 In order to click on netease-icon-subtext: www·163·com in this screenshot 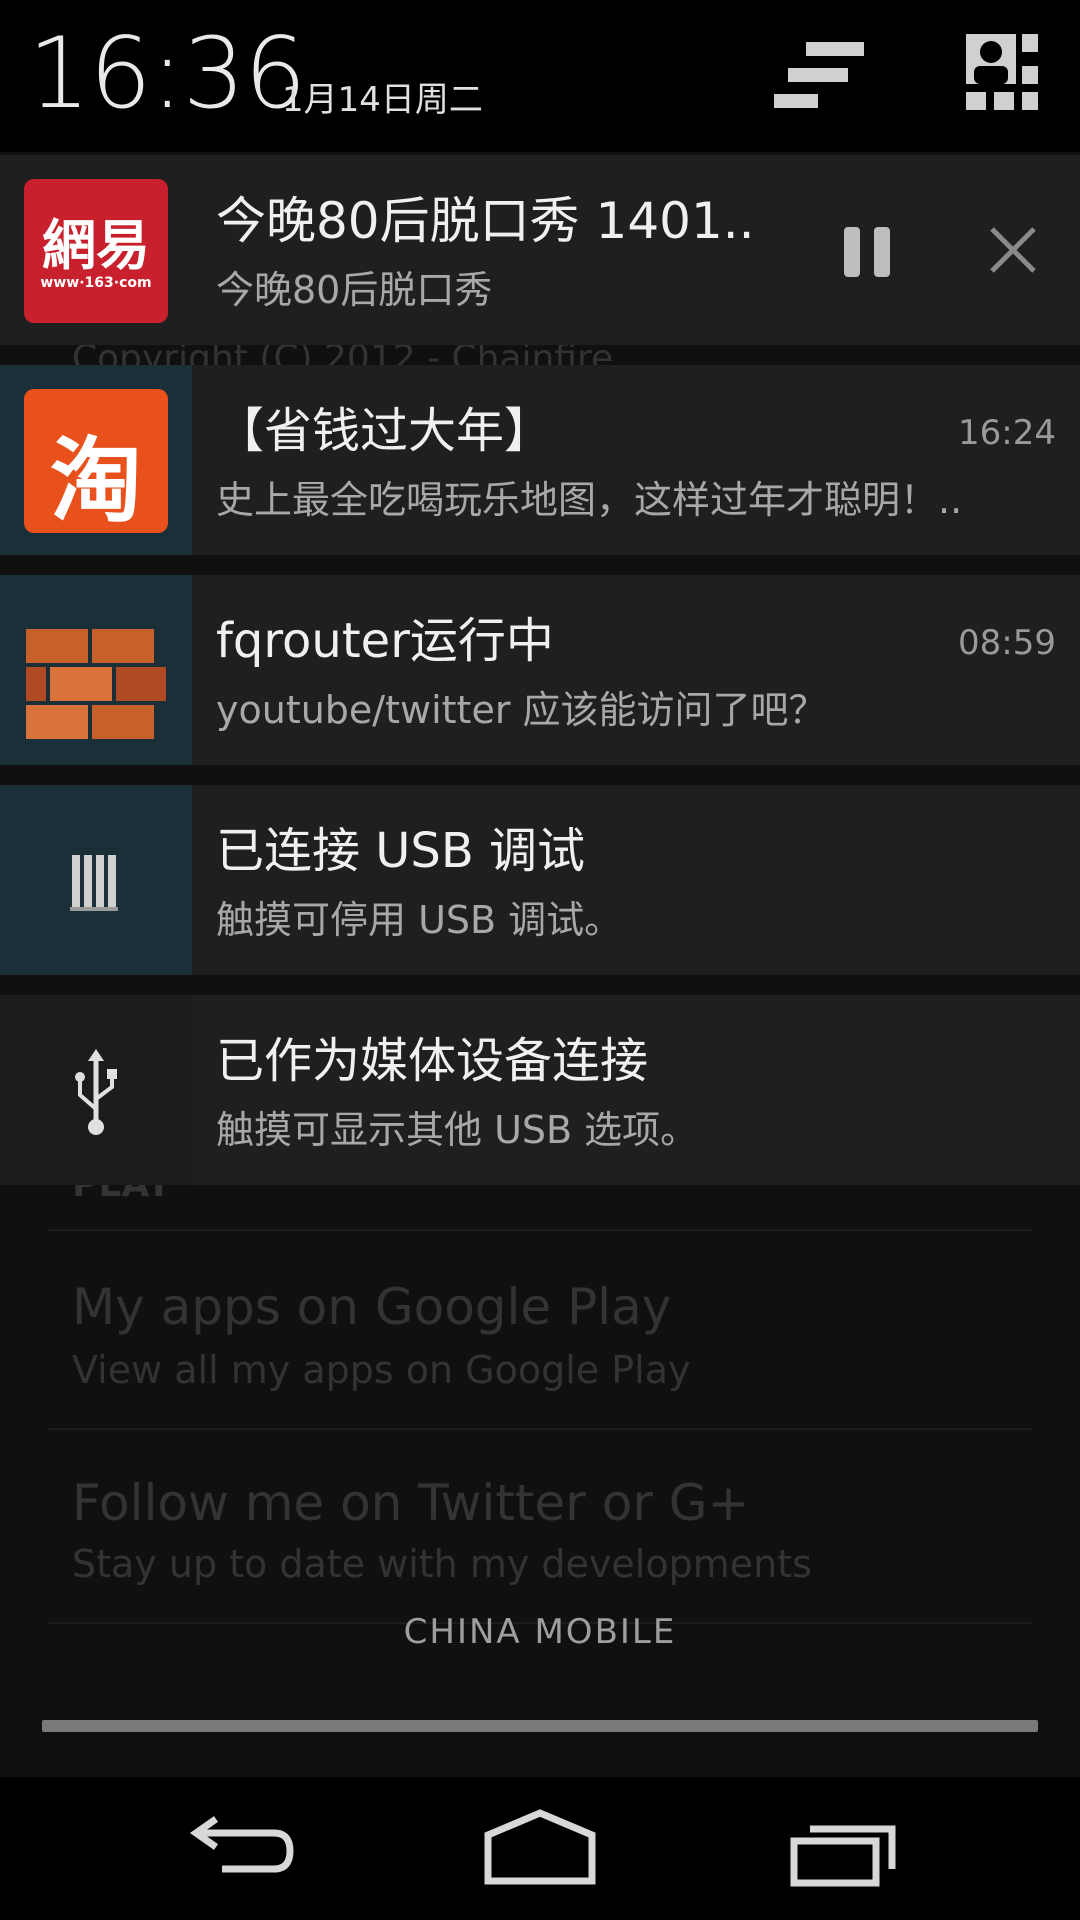, I will do `click(96, 283)`.